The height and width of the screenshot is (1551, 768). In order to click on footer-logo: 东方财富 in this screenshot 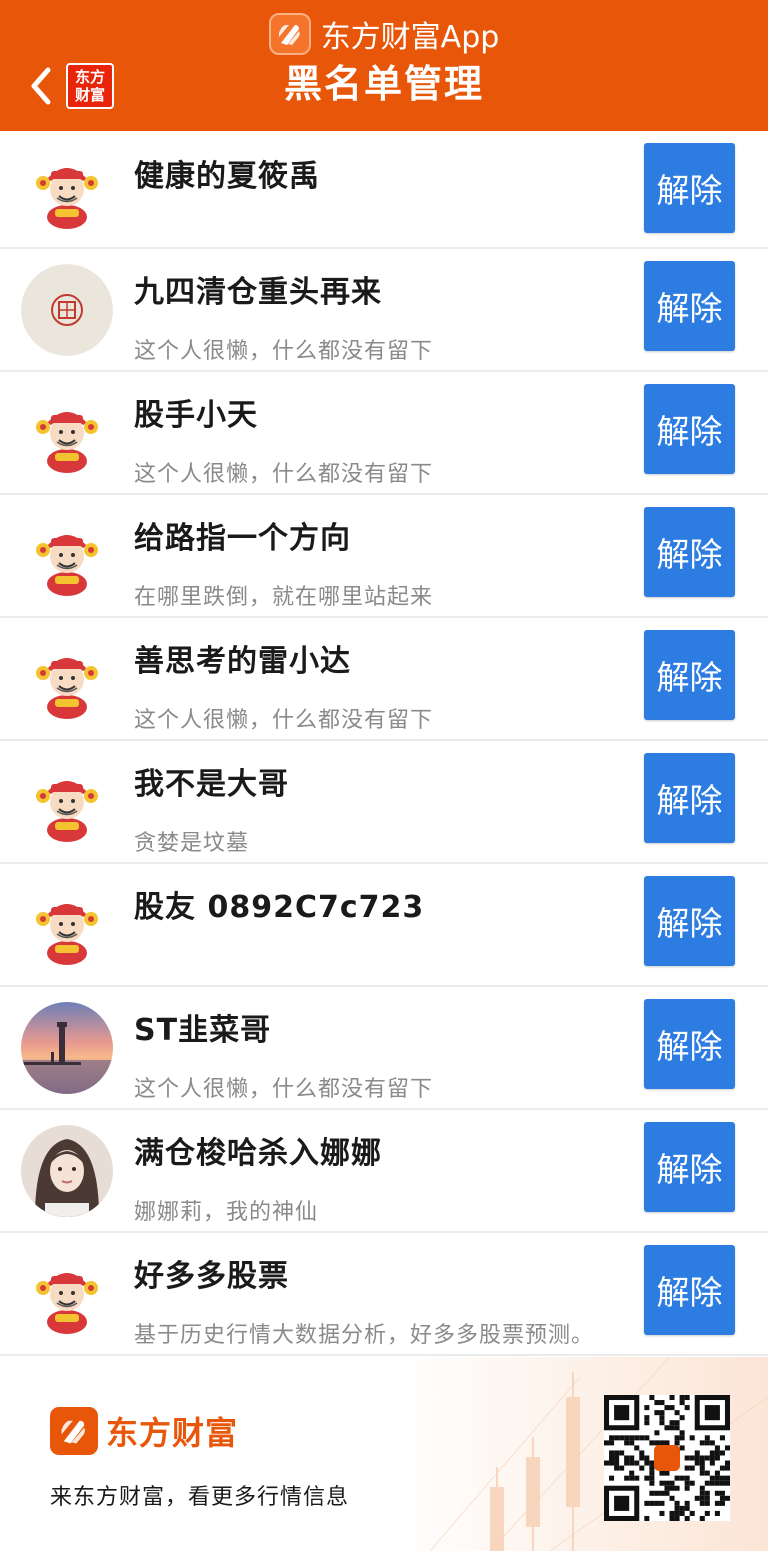, I will do `click(144, 1431)`.